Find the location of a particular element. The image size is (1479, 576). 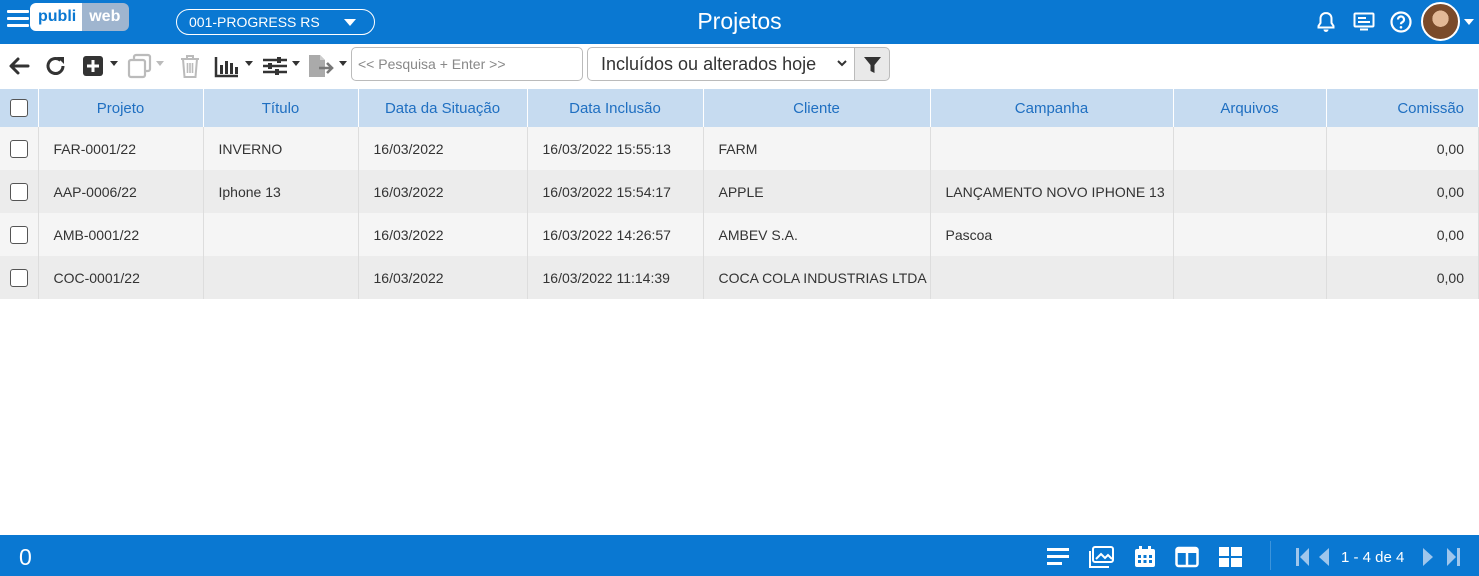

company-selector: 001-PROGRESS RS is located at coordinates (275, 22).